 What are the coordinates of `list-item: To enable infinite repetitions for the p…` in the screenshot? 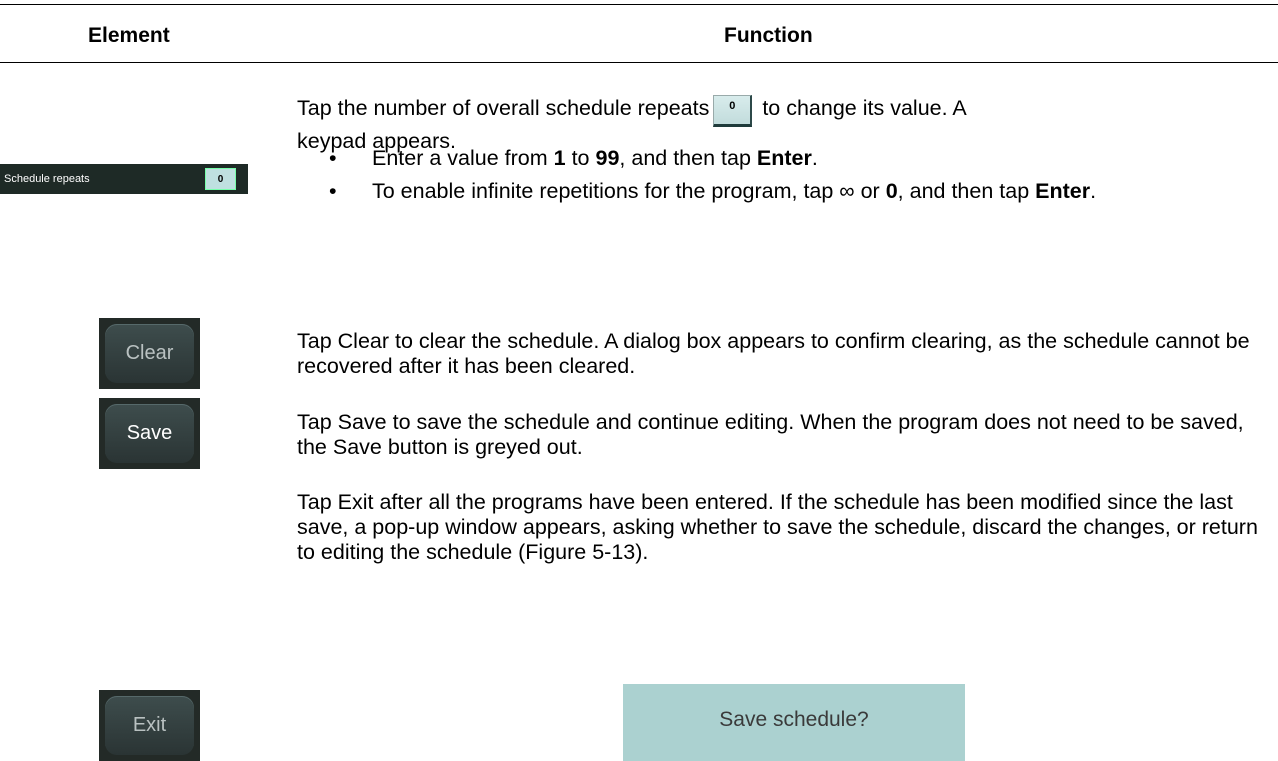 It's located at (799, 191).